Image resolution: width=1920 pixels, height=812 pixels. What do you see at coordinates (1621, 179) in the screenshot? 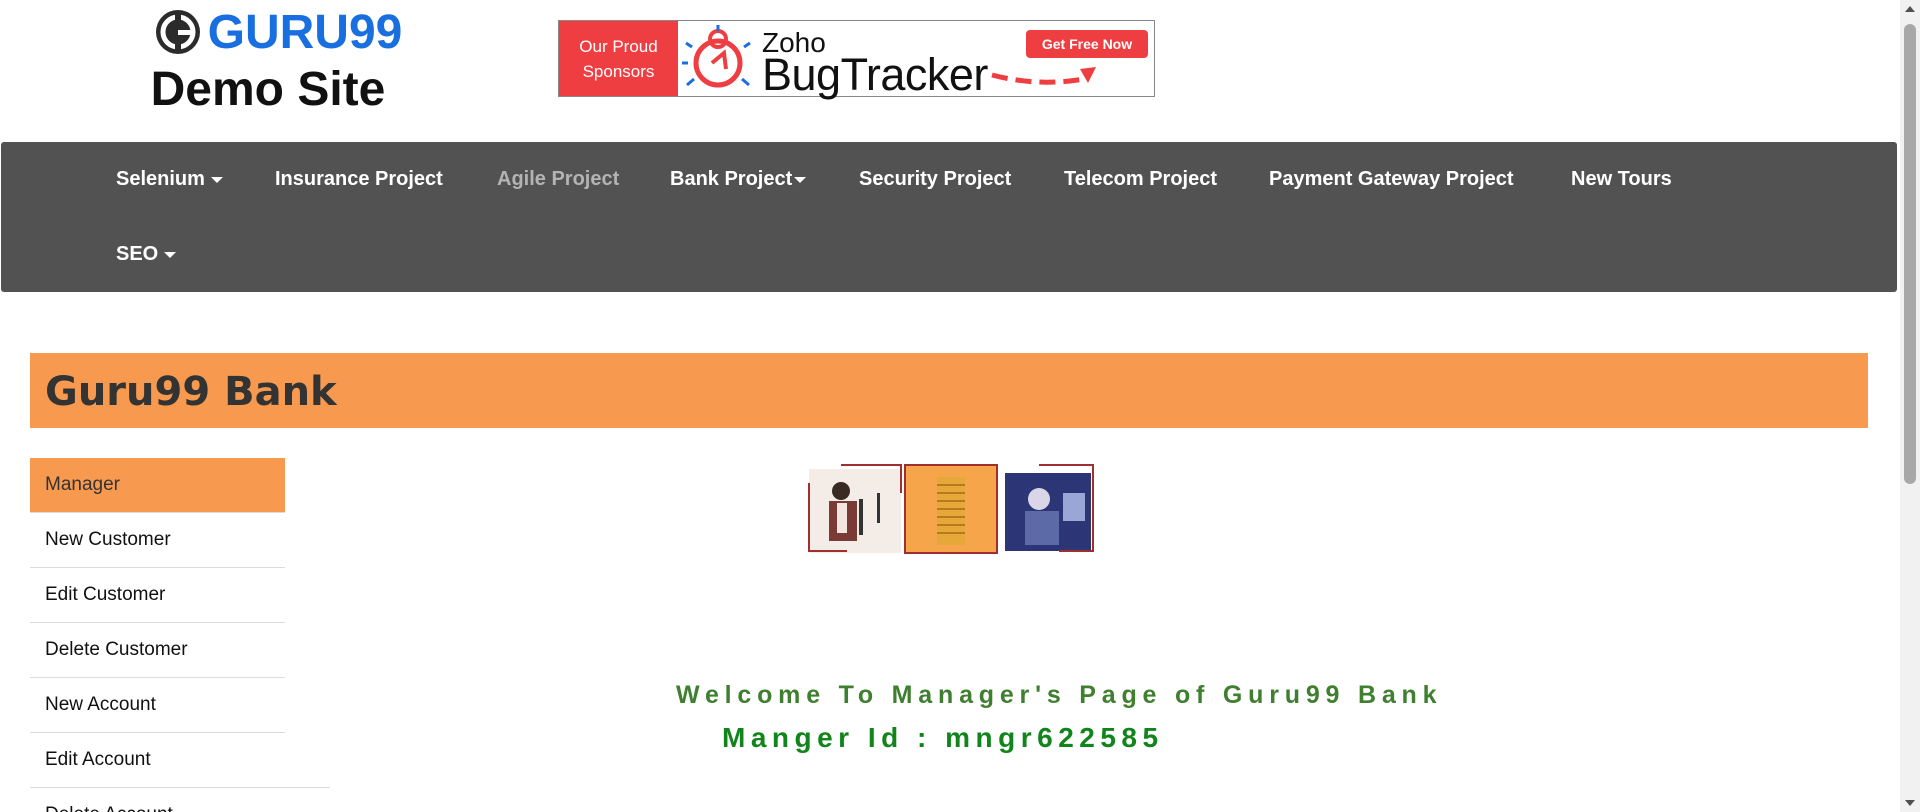
I see `nav-item-new-tours: New Tours` at bounding box center [1621, 179].